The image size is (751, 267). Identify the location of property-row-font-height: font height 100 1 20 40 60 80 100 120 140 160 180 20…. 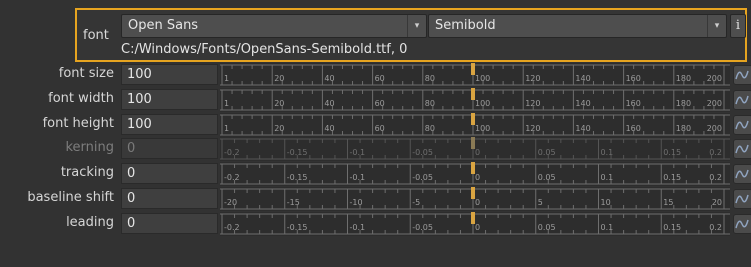
(375, 125).